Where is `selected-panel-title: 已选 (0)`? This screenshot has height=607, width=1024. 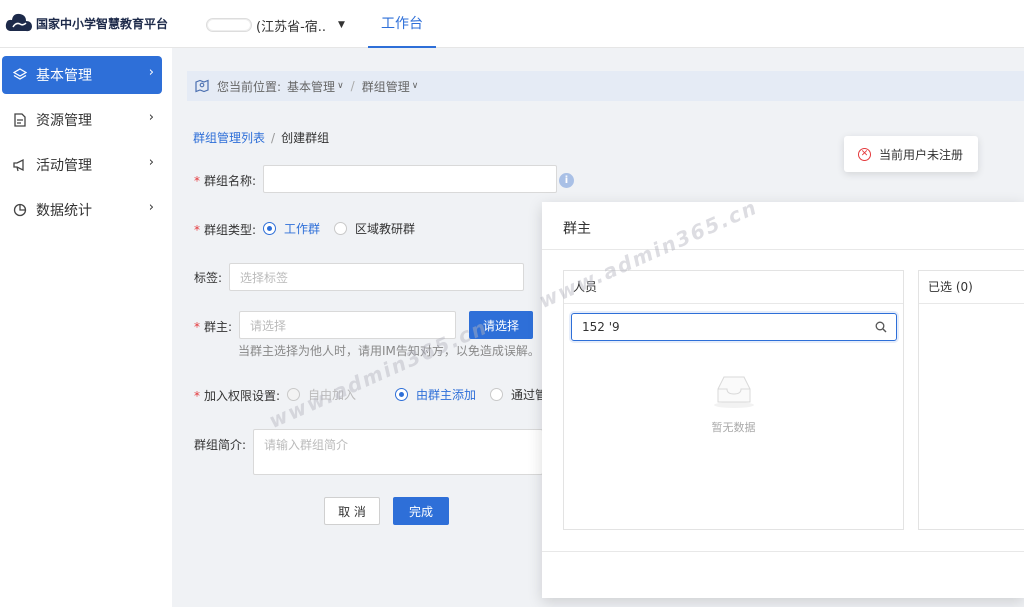 selected-panel-title: 已选 (0) is located at coordinates (971, 287).